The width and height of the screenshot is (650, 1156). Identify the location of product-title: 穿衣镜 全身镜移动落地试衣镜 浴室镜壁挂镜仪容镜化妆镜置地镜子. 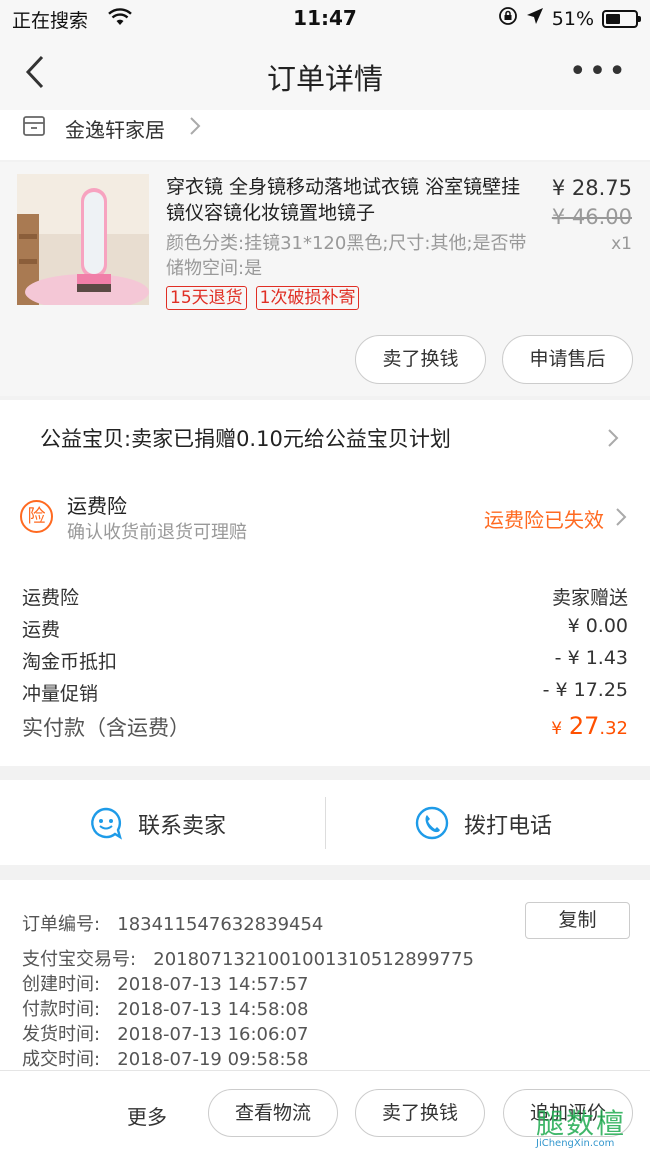
(346, 200).